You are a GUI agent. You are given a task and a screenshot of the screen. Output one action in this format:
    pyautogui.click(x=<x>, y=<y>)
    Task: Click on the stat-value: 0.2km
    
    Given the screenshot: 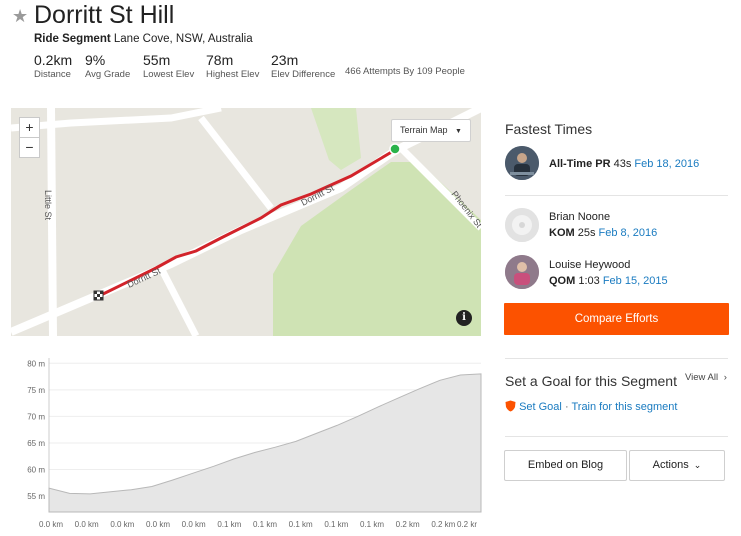 What is the action you would take?
    pyautogui.click(x=53, y=60)
    